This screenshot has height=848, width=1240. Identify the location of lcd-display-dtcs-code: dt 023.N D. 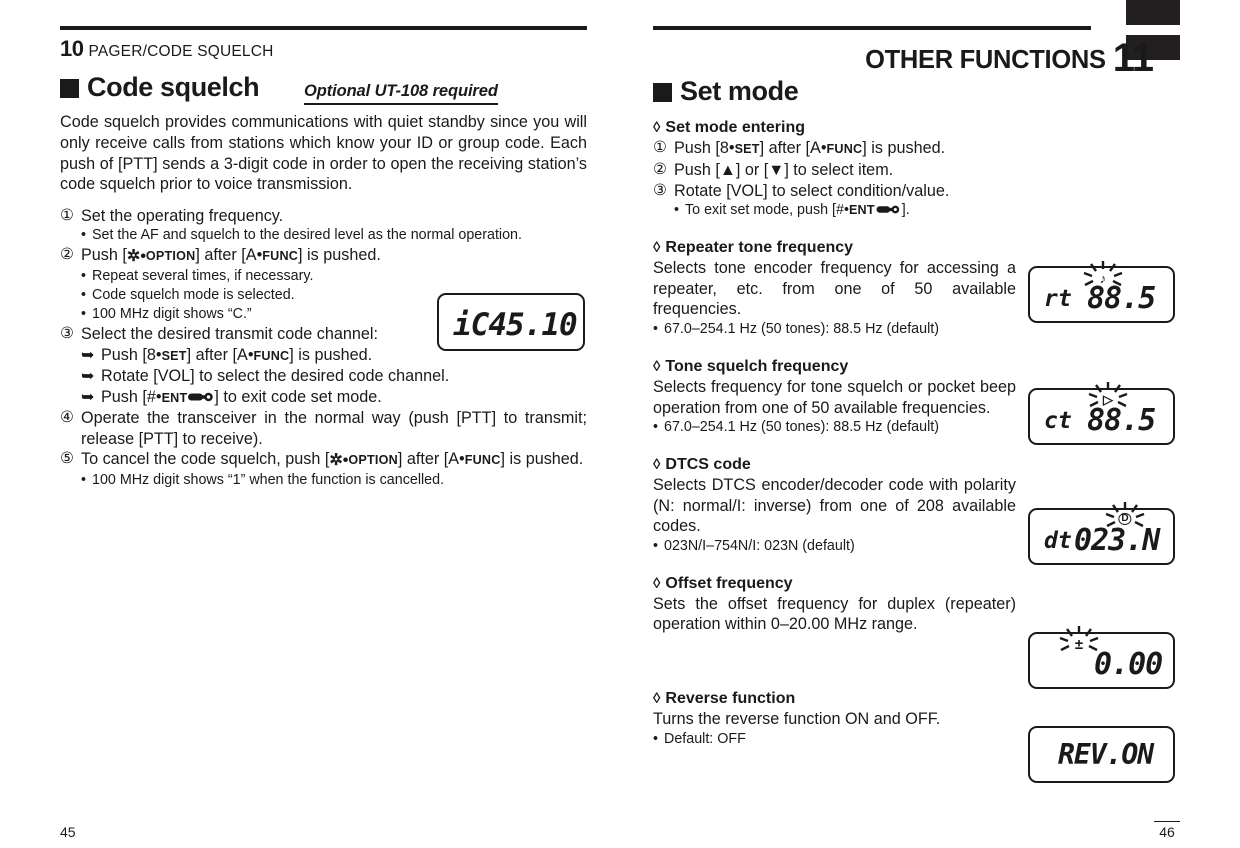
(1101, 533).